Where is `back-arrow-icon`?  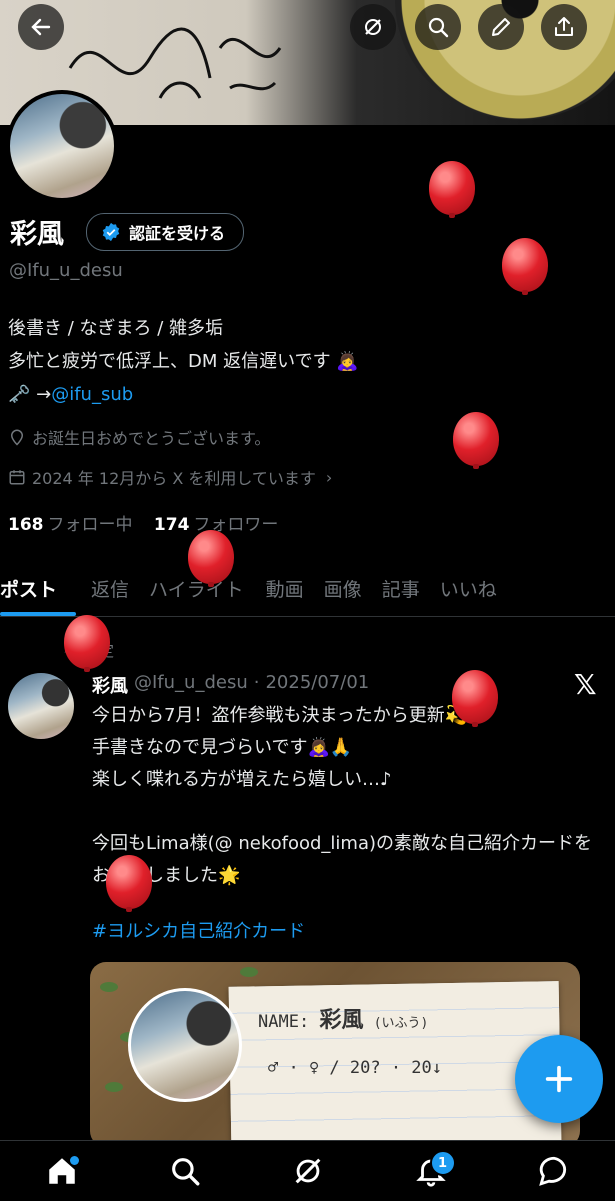
back-arrow-icon is located at coordinates (41, 27).